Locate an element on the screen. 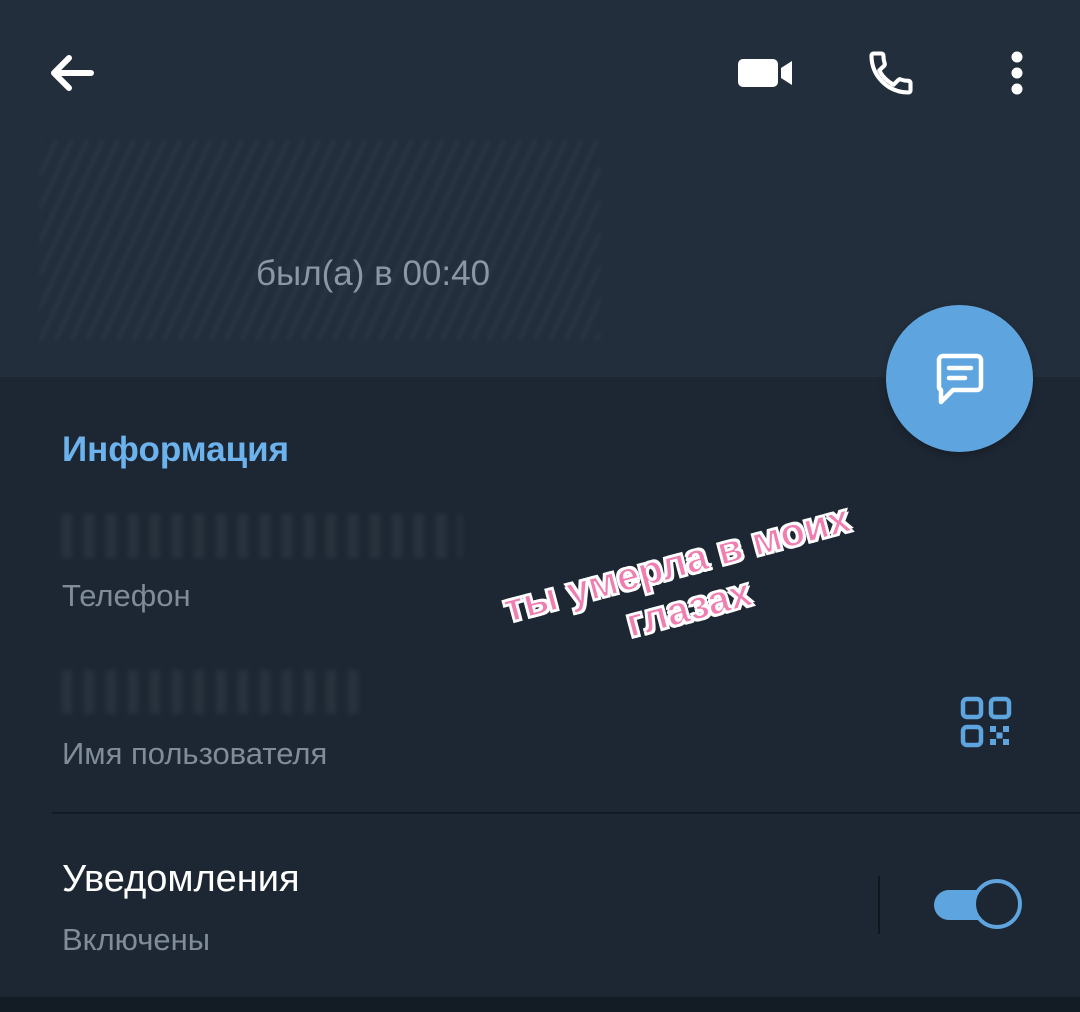 The image size is (1080, 1012). more-options-button is located at coordinates (1017, 73).